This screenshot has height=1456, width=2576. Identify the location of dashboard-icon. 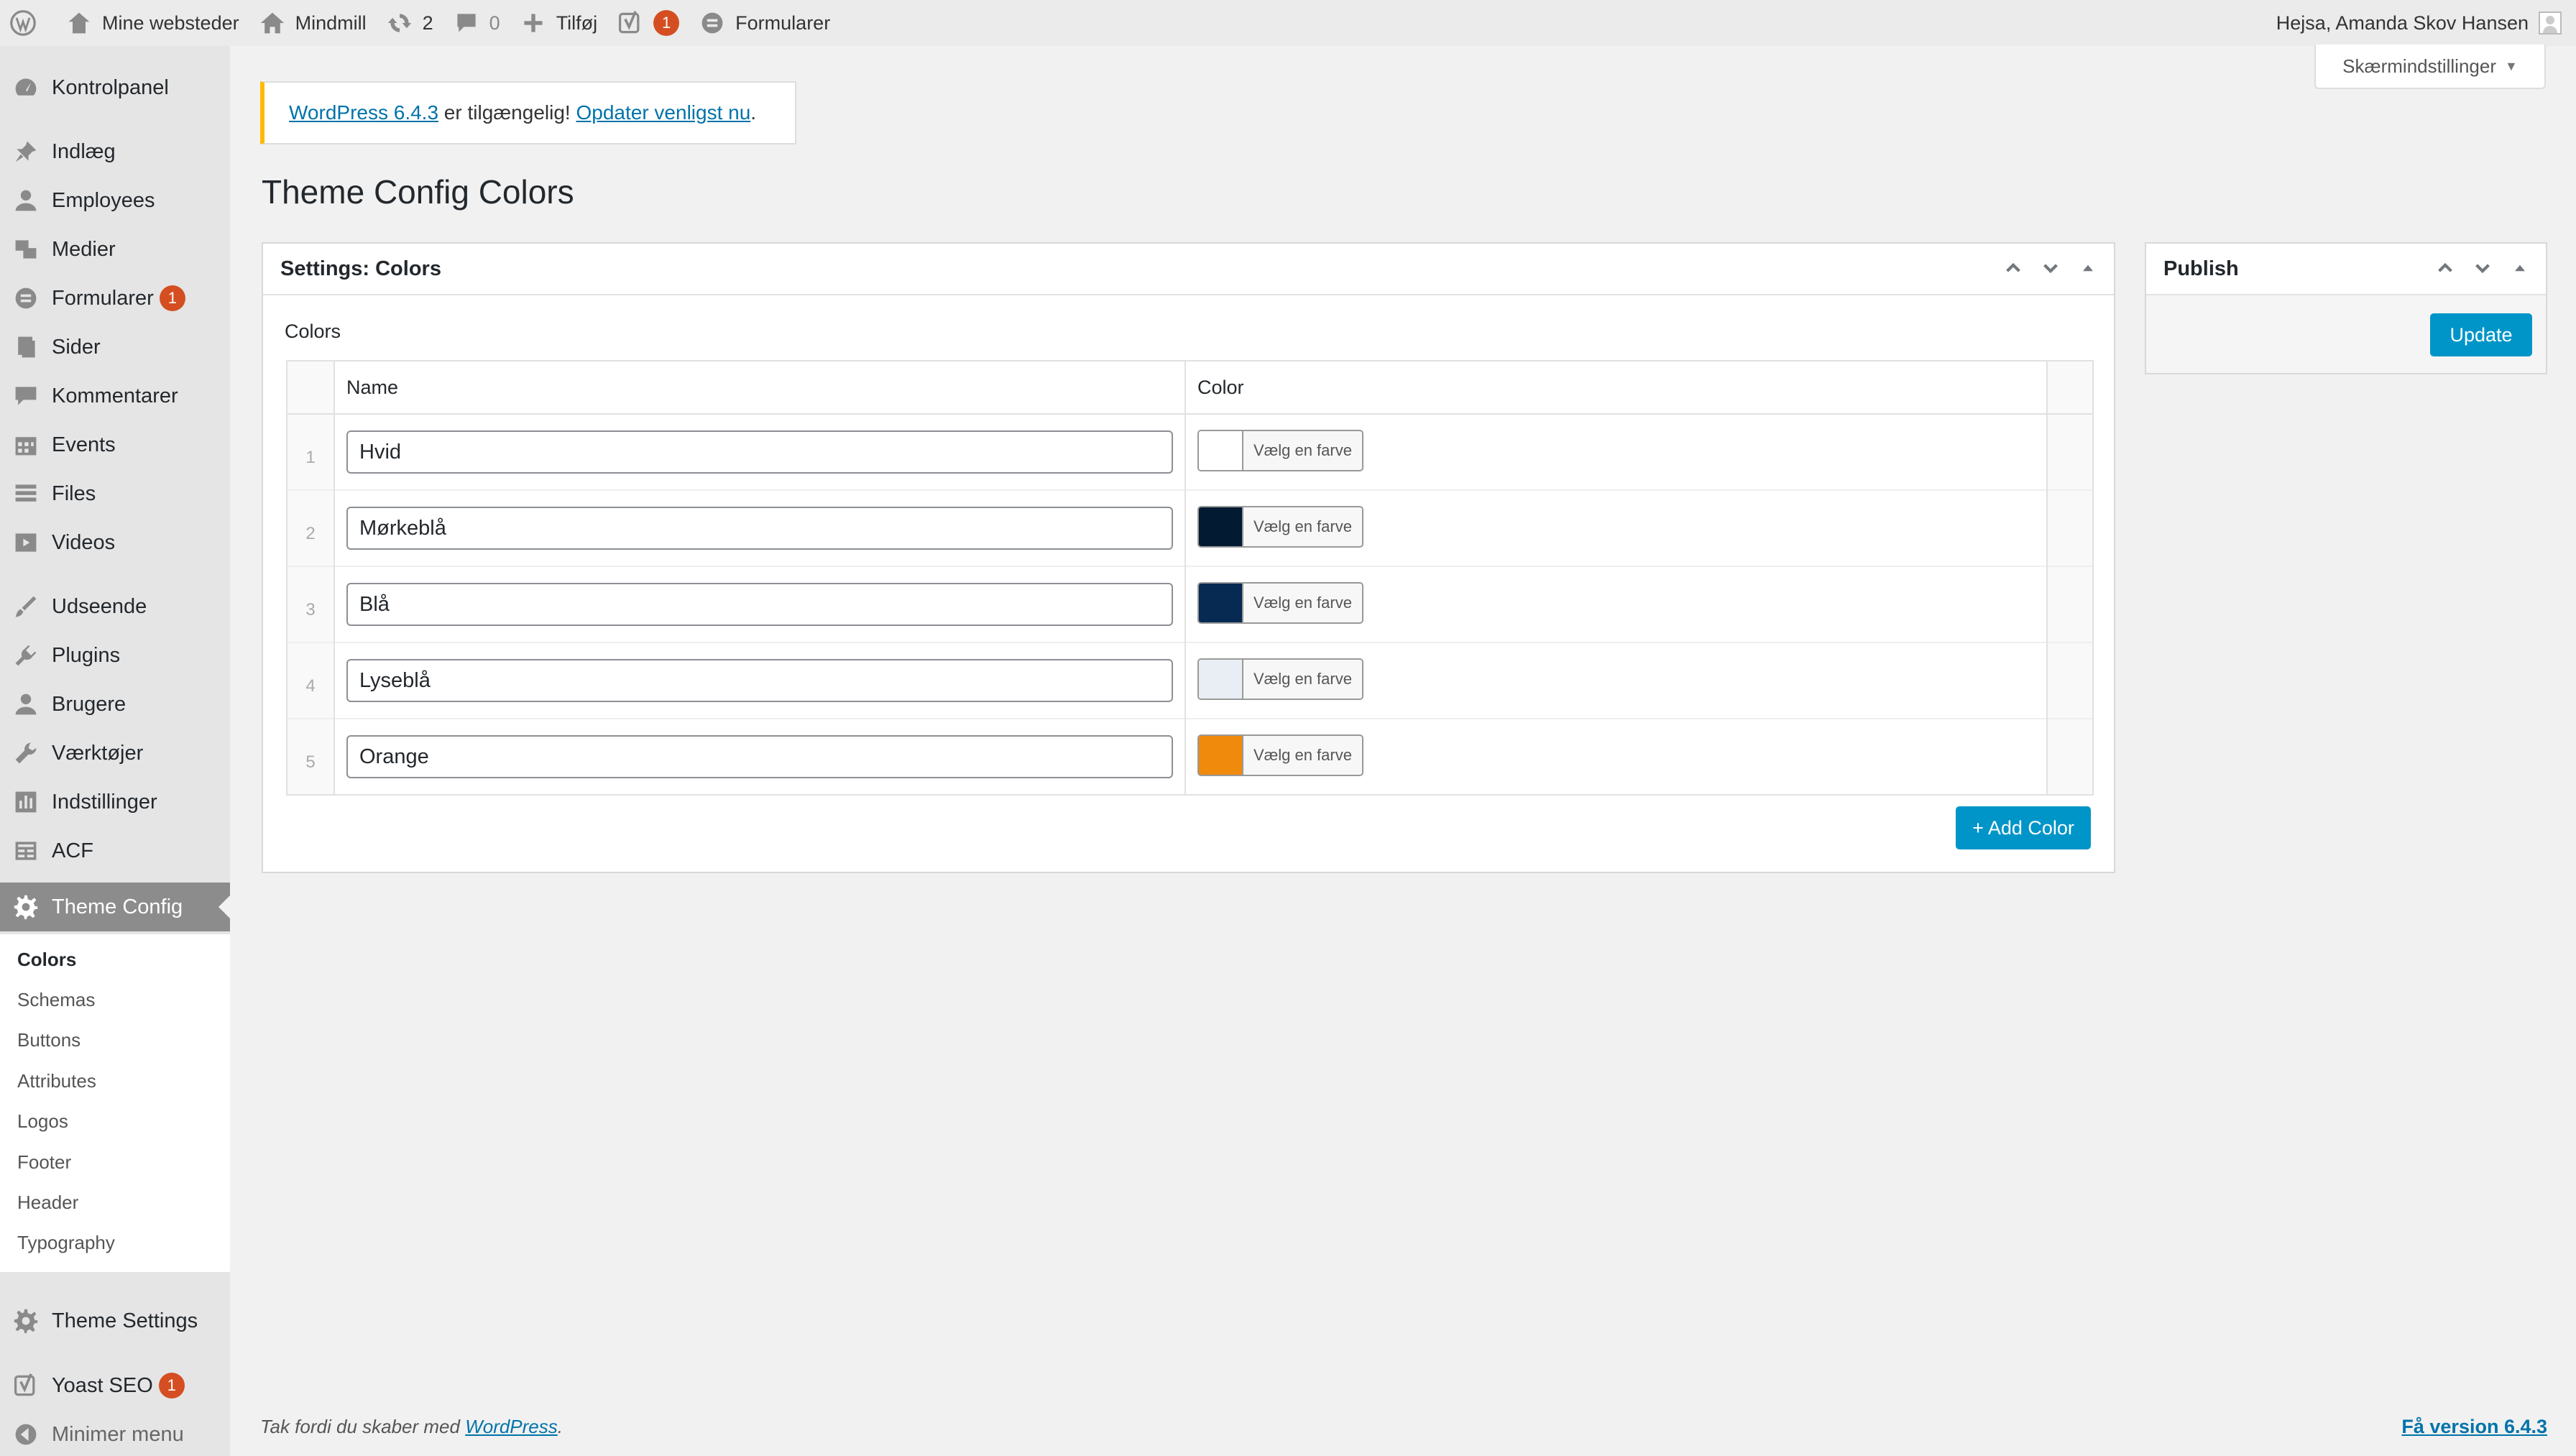
(26, 88).